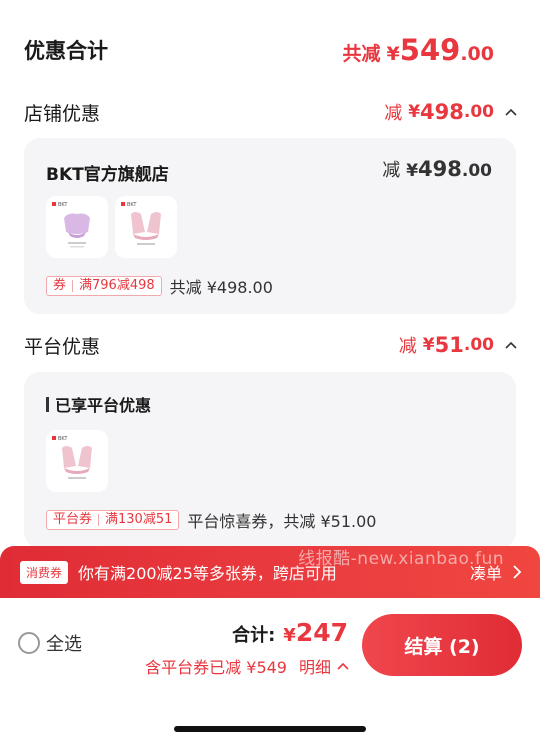  I want to click on radio-circle-icon, so click(29, 643).